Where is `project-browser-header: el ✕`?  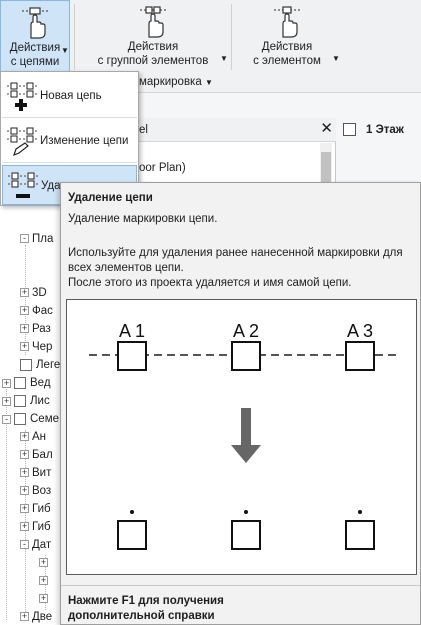
project-browser-header: el ✕ is located at coordinates (237, 130).